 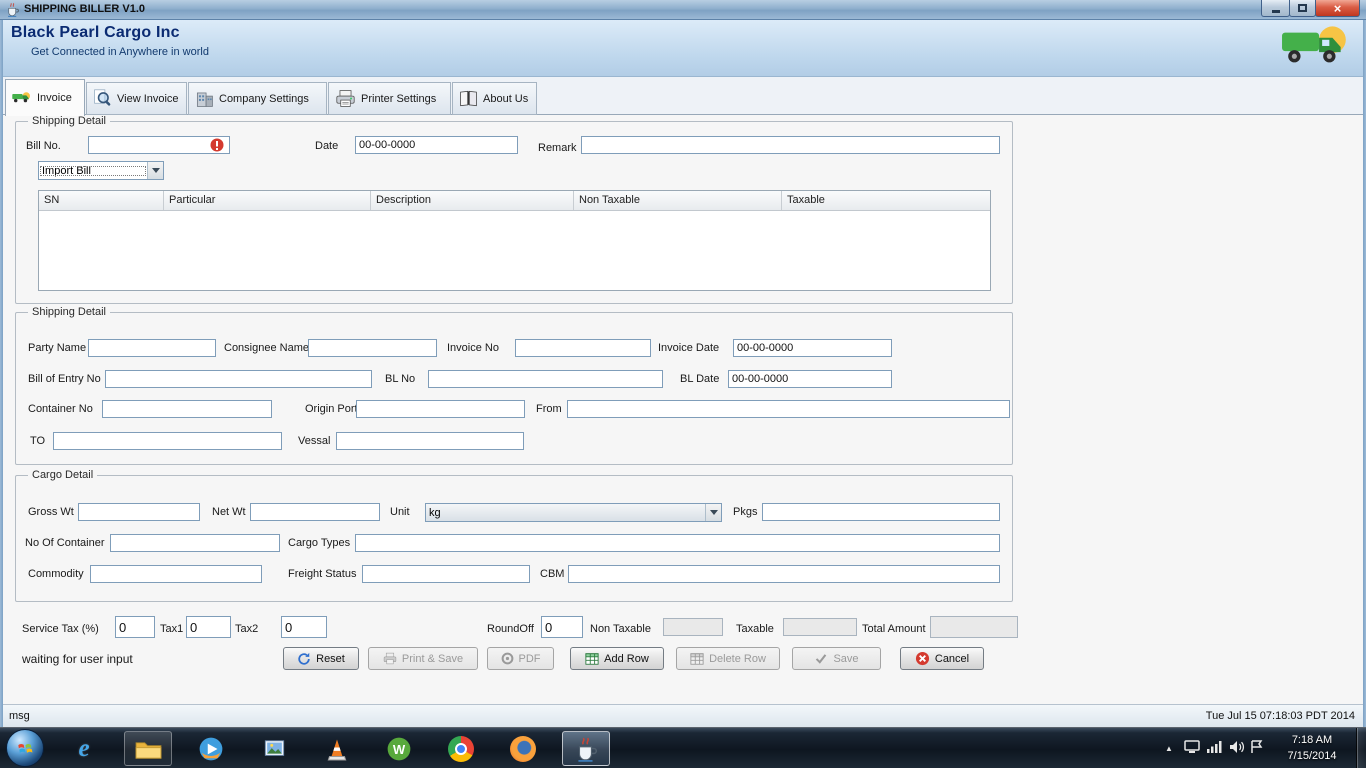 I want to click on tray-network-icon, so click(x=1214, y=746).